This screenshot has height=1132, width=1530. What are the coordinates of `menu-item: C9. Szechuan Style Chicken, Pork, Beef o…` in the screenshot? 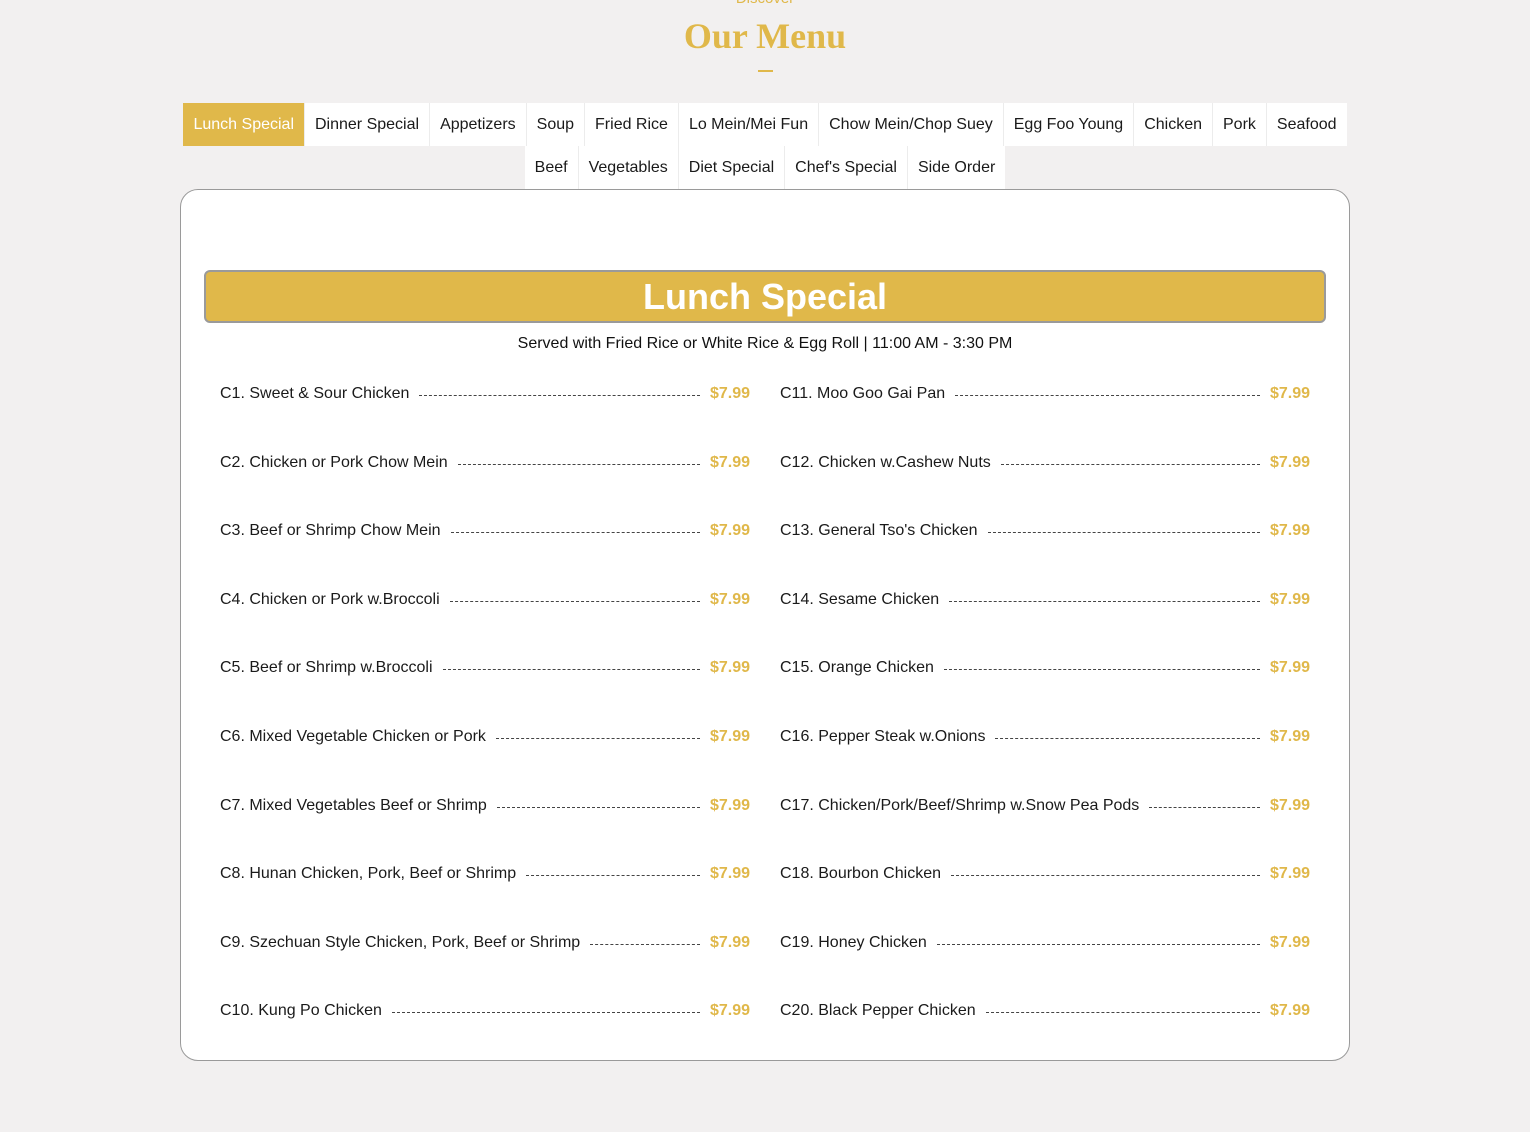 It's located at (485, 963).